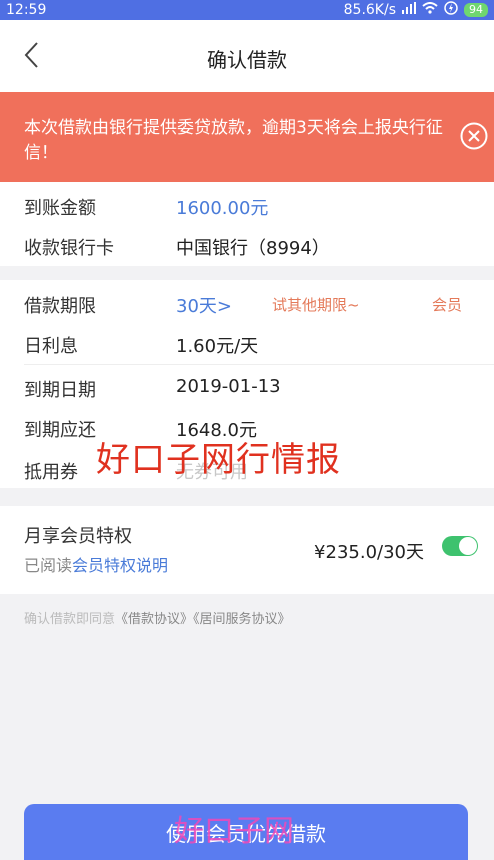 The width and height of the screenshot is (494, 860). I want to click on loan-agreement-link: 《借款协议》, so click(154, 619).